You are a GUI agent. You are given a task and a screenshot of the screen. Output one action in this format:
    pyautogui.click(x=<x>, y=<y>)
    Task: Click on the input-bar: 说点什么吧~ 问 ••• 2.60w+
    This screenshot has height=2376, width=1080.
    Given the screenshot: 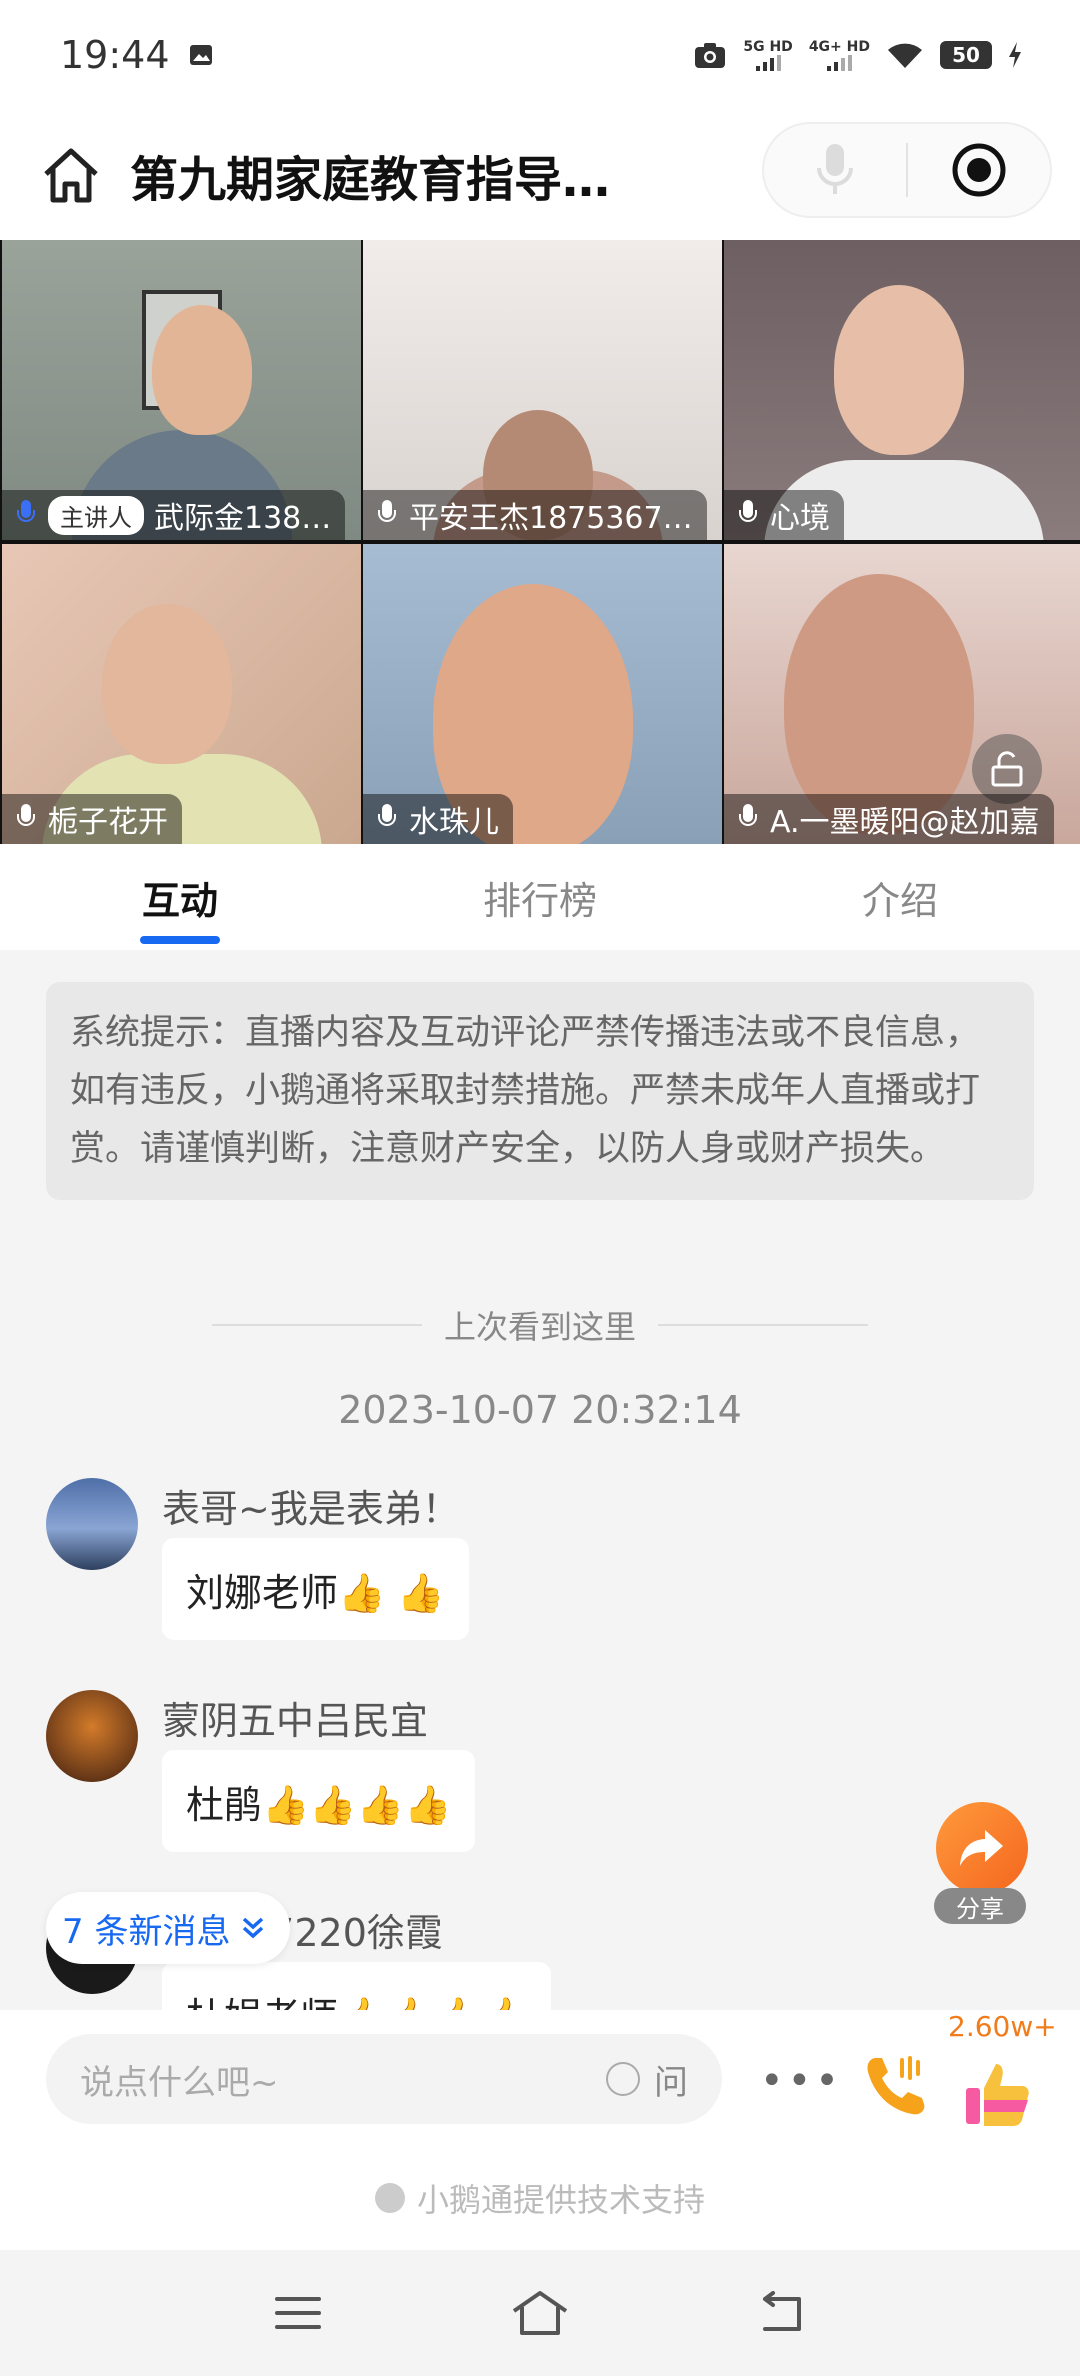 What is the action you would take?
    pyautogui.click(x=540, y=2078)
    